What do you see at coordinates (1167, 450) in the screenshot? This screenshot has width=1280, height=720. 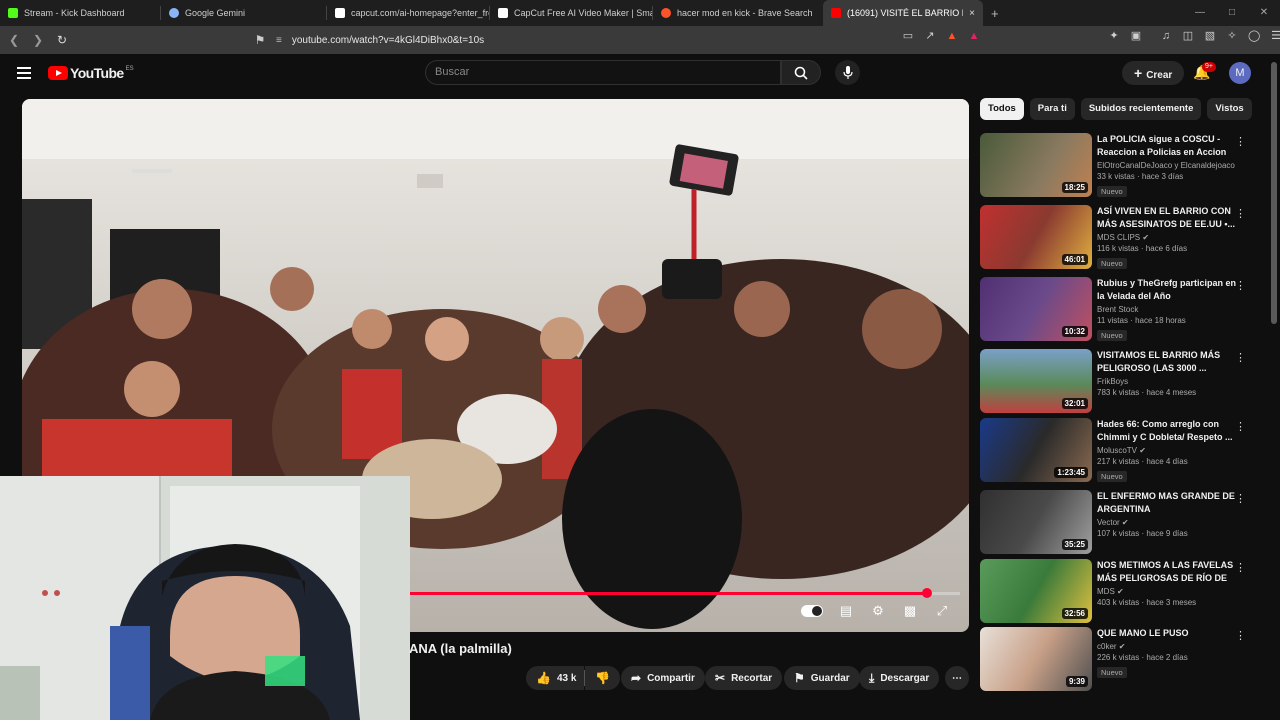 I see `channel-name: MoluscoTV ✔` at bounding box center [1167, 450].